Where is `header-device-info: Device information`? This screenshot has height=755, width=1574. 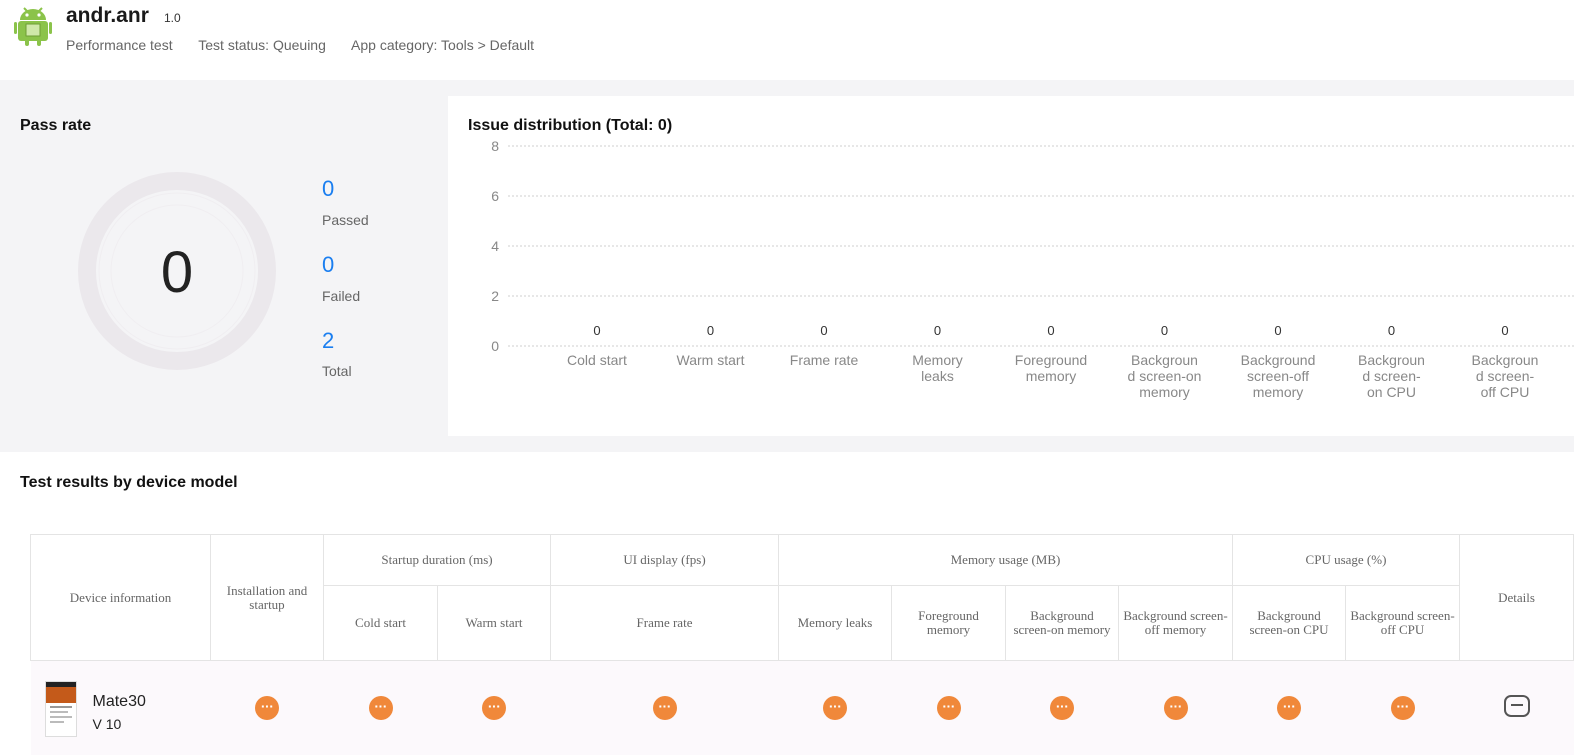
header-device-info: Device information is located at coordinates (120, 597).